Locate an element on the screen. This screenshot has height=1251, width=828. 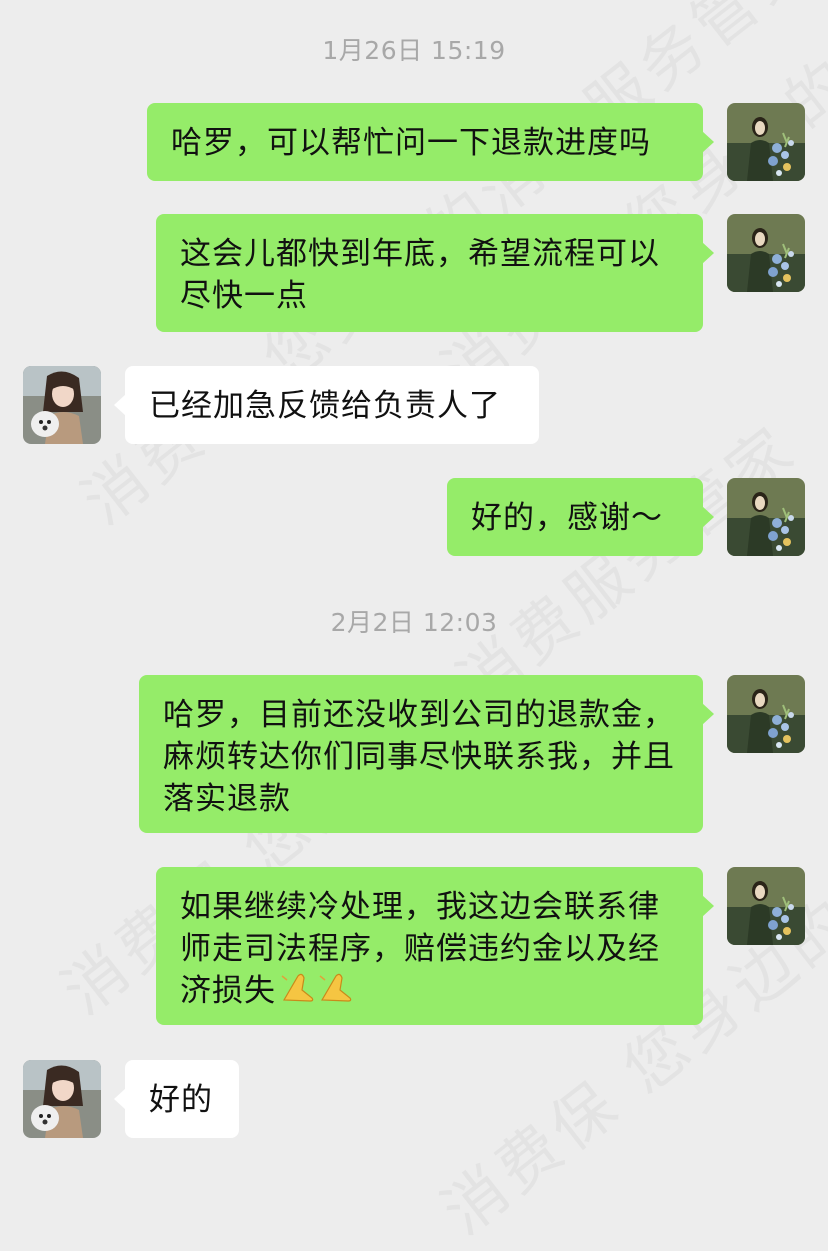
message-bubble-received: 已经加急反馈给负责人了 is located at coordinates (326, 405).